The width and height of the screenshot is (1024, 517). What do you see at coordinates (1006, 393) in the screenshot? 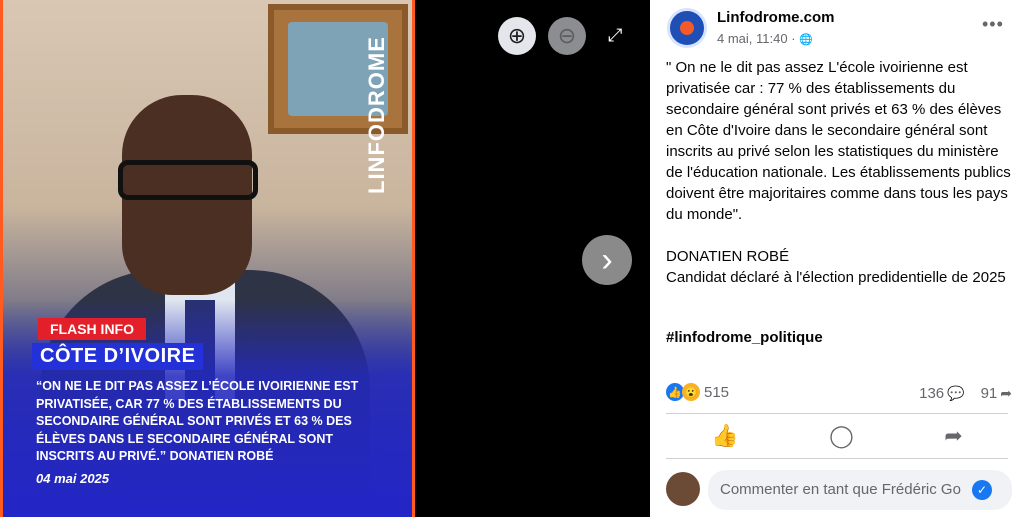
I see `share-count-icon: ➦` at bounding box center [1006, 393].